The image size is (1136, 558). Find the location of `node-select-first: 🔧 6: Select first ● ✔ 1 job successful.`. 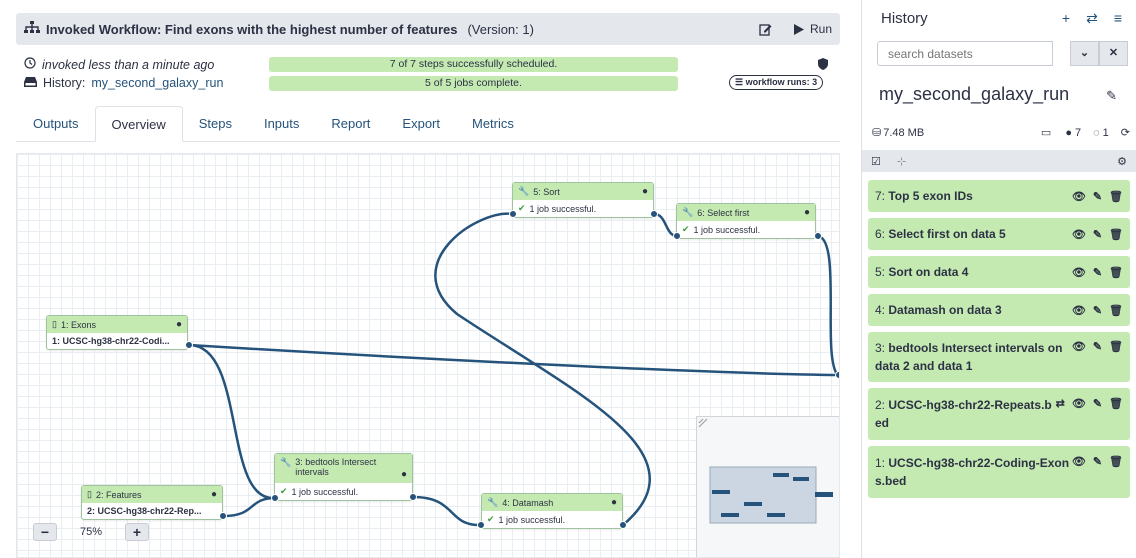

node-select-first: 🔧 6: Select first ● ✔ 1 job successful. is located at coordinates (746, 221).